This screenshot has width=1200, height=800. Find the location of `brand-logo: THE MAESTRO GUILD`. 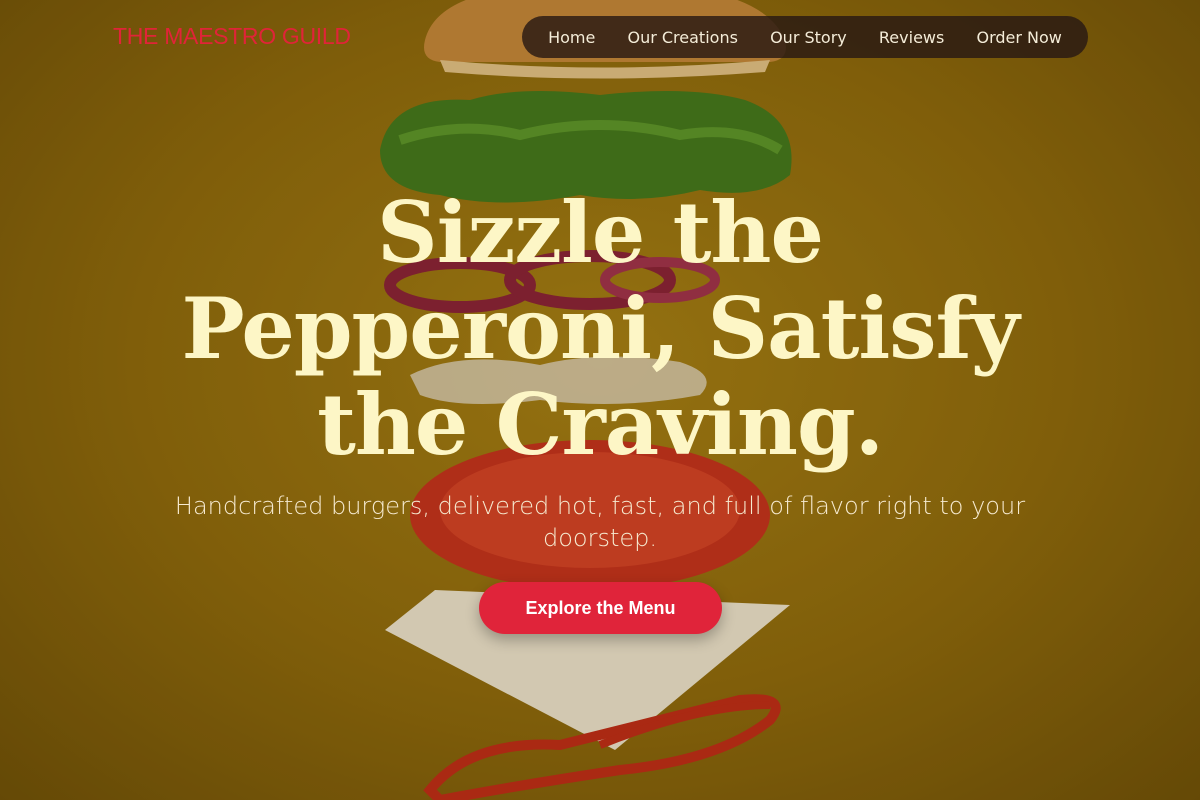

brand-logo: THE MAESTRO GUILD is located at coordinates (232, 36).